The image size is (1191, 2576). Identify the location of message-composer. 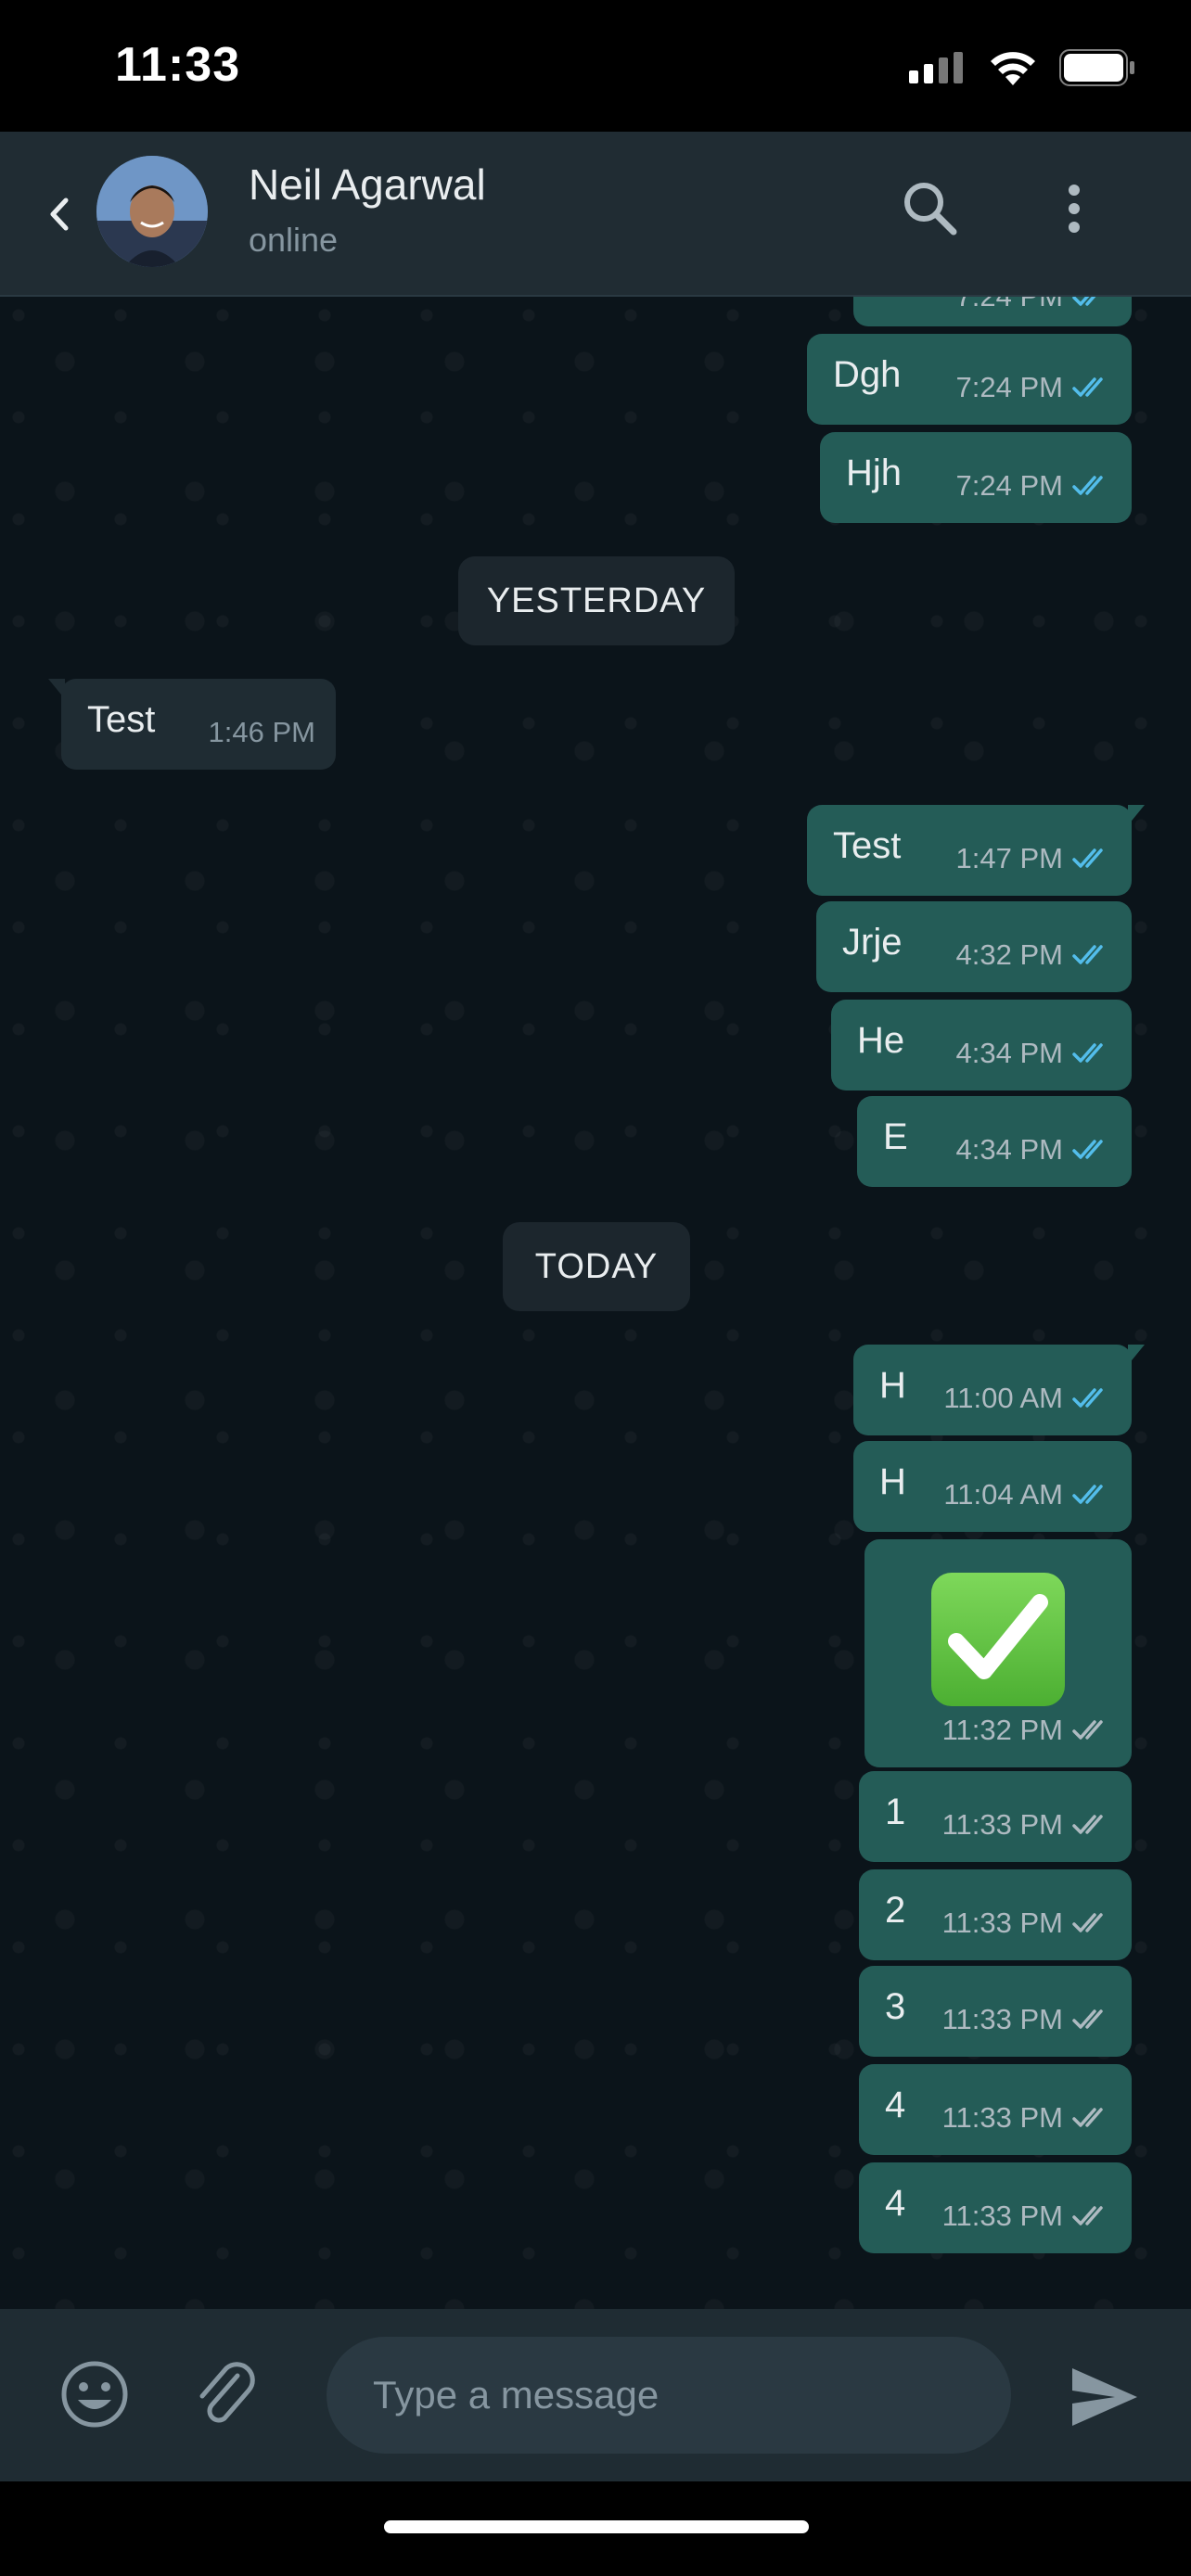
(595, 2395).